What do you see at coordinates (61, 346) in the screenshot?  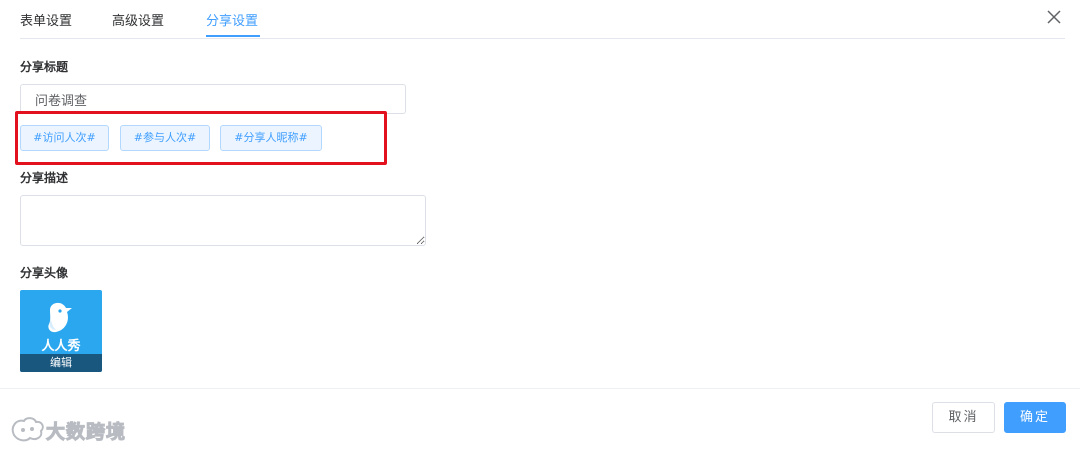 I see `avatar-logo-text: 人人秀` at bounding box center [61, 346].